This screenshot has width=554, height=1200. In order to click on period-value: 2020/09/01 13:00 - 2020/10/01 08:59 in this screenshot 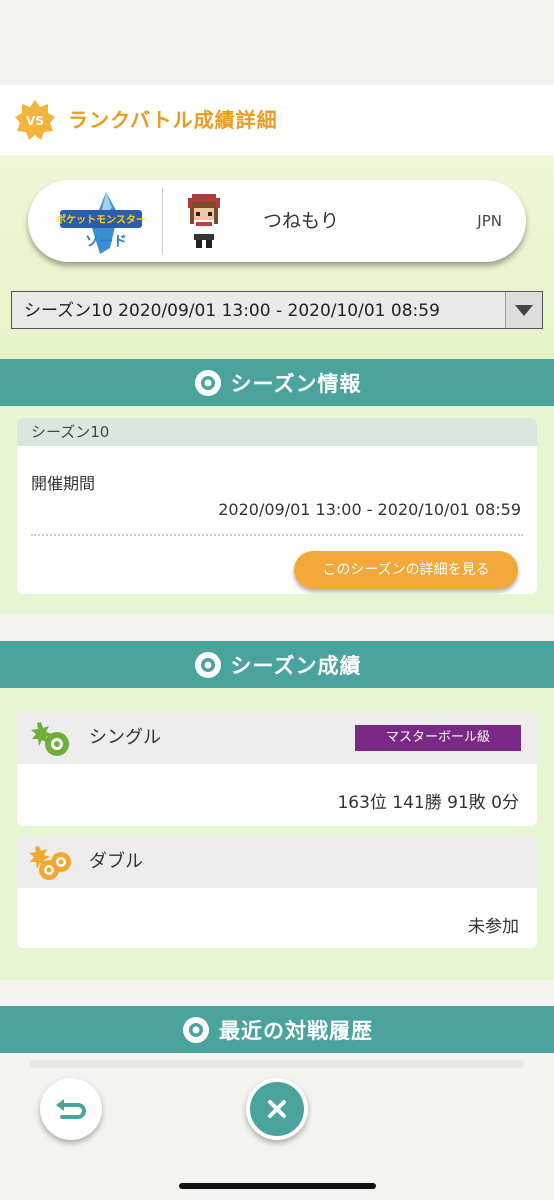, I will do `click(369, 509)`.